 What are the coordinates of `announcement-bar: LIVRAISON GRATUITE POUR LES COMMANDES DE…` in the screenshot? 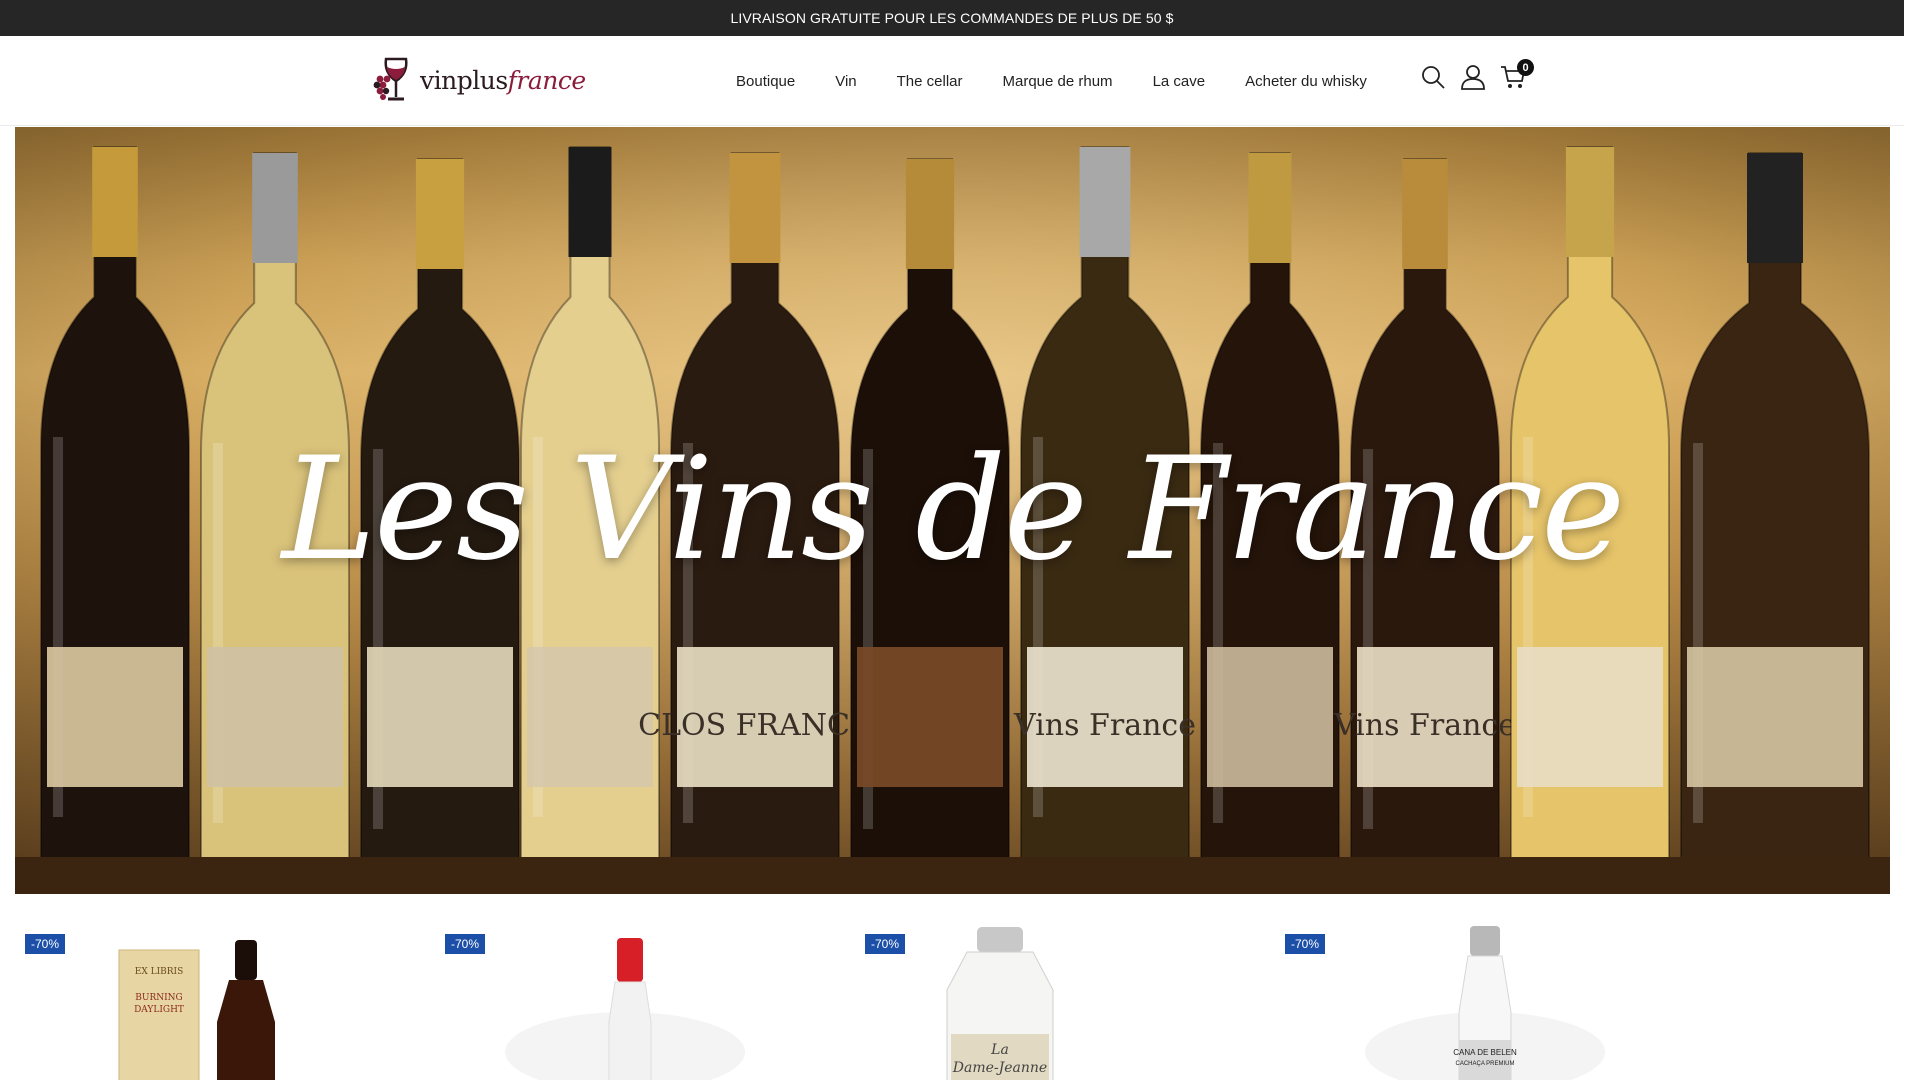 It's located at (952, 18).